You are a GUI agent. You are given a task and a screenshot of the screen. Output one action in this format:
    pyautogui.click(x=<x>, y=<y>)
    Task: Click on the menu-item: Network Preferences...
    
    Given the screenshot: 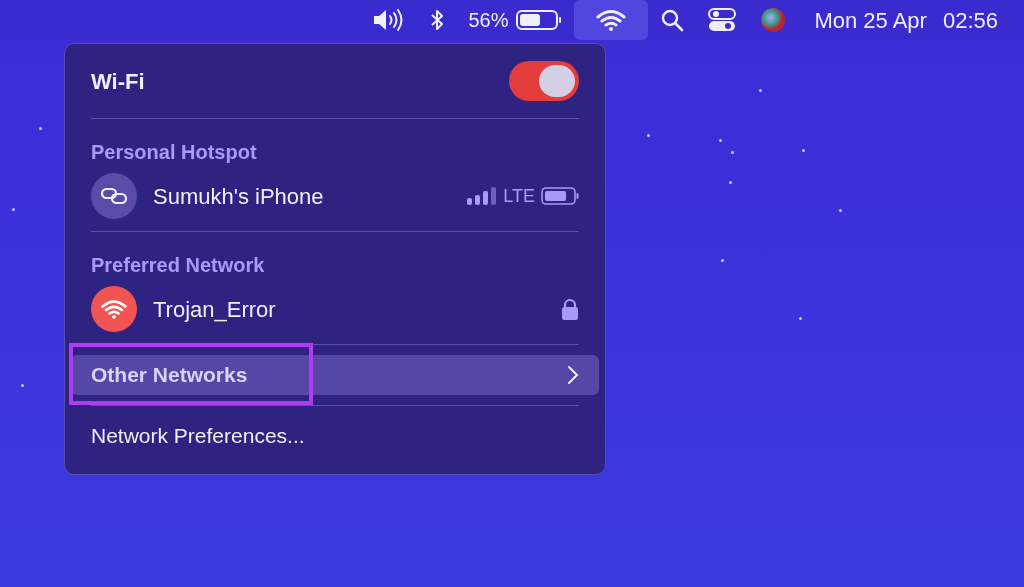 What is the action you would take?
    pyautogui.click(x=335, y=436)
    